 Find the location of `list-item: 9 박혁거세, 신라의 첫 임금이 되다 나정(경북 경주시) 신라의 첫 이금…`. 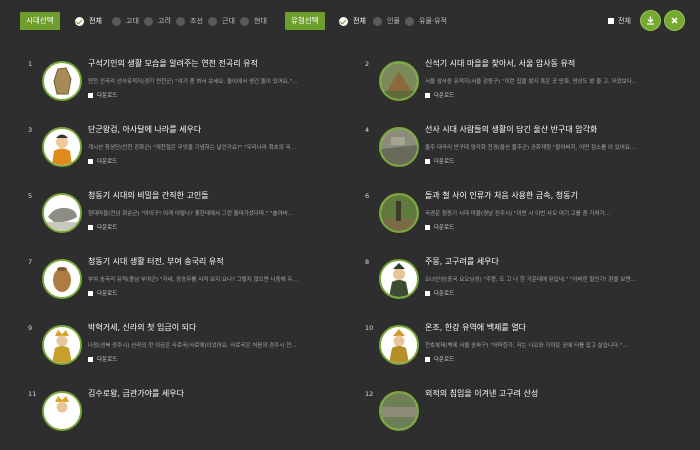

list-item: 9 박혁거세, 신라의 첫 임금이 되다 나정(경북 경주시) 신라의 첫 이금… is located at coordinates (193, 353).